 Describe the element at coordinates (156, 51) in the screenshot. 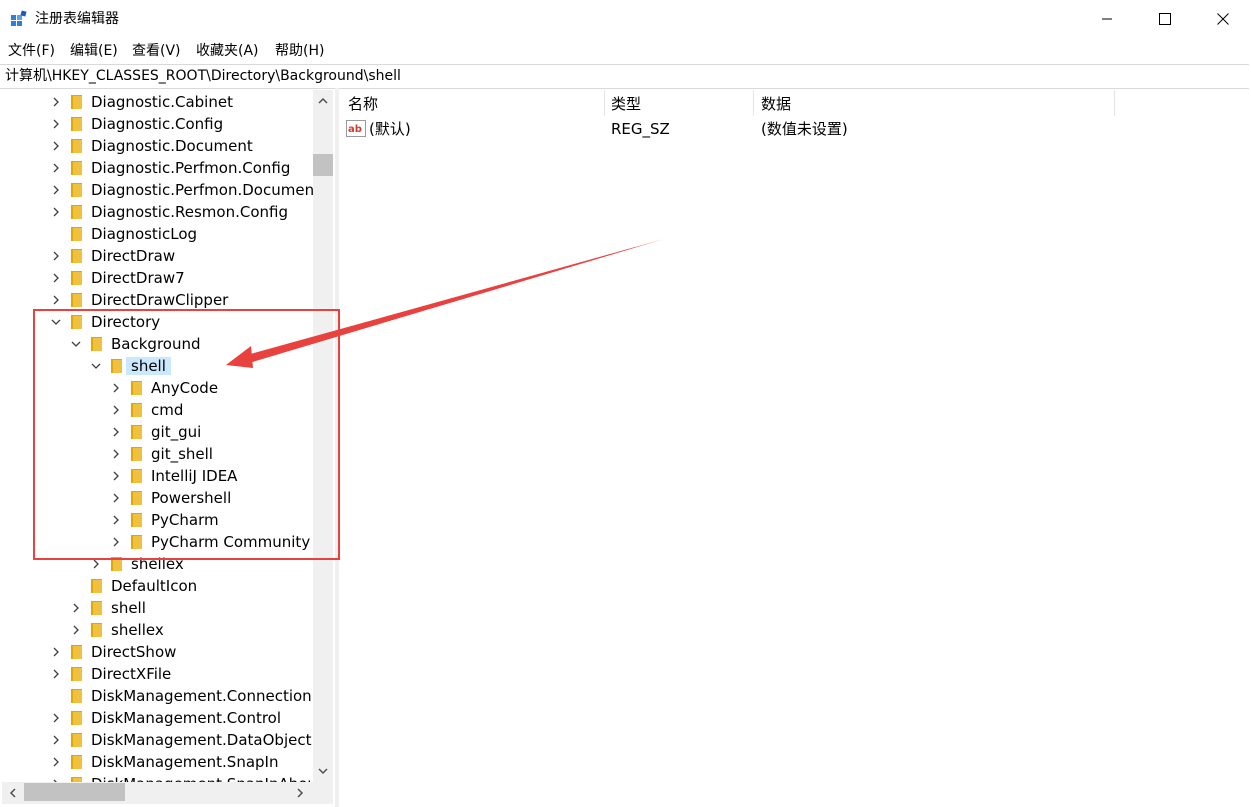

I see `menu-view: 查看(V)` at that location.